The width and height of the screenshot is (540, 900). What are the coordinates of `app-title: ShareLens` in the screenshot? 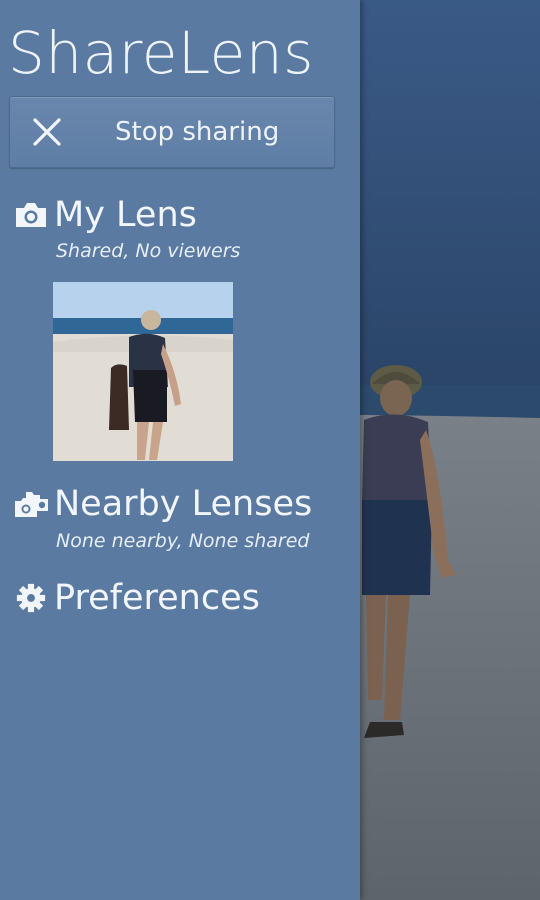 It's located at (161, 53).